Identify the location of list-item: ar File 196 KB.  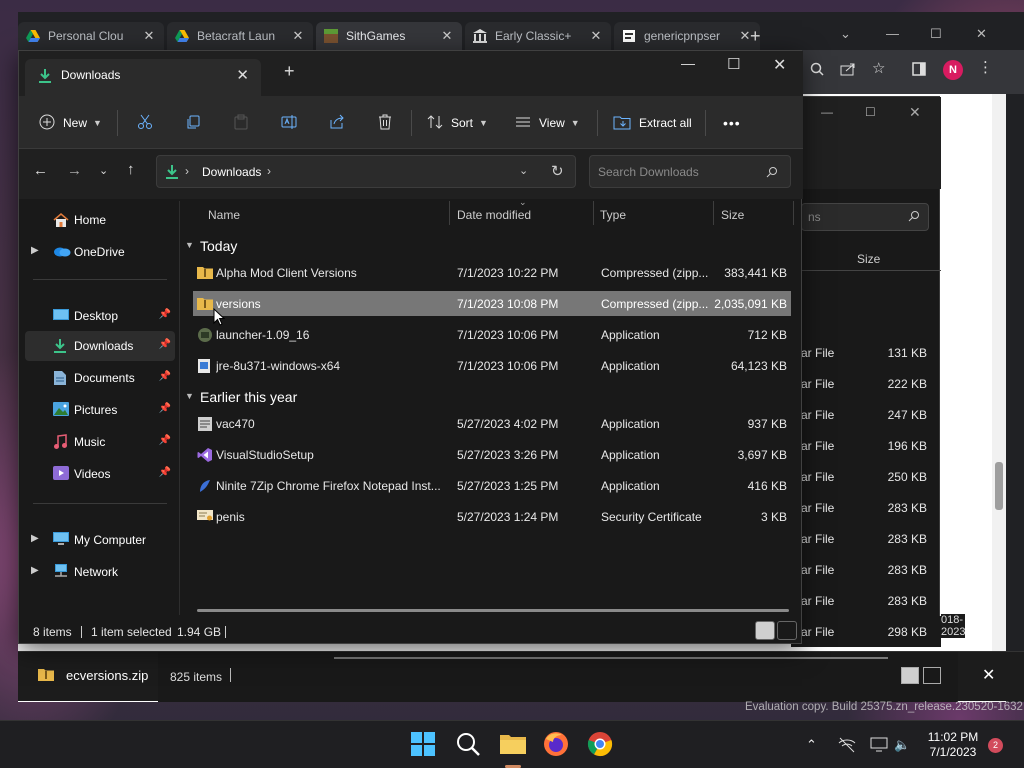
(866, 445).